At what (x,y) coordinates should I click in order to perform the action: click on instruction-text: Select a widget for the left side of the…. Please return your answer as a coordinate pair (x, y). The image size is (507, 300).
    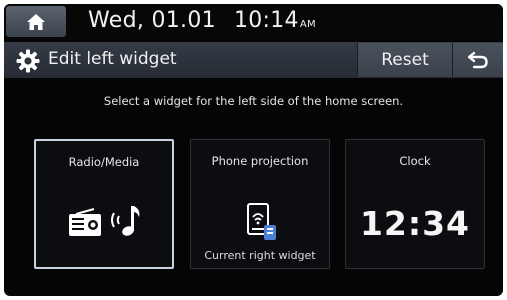
    Looking at the image, I should click on (253, 101).